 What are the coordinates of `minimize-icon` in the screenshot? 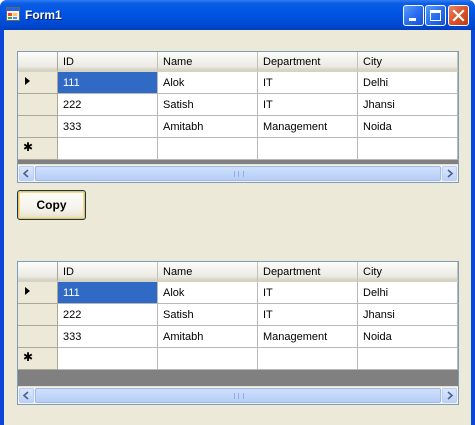 It's located at (412, 19).